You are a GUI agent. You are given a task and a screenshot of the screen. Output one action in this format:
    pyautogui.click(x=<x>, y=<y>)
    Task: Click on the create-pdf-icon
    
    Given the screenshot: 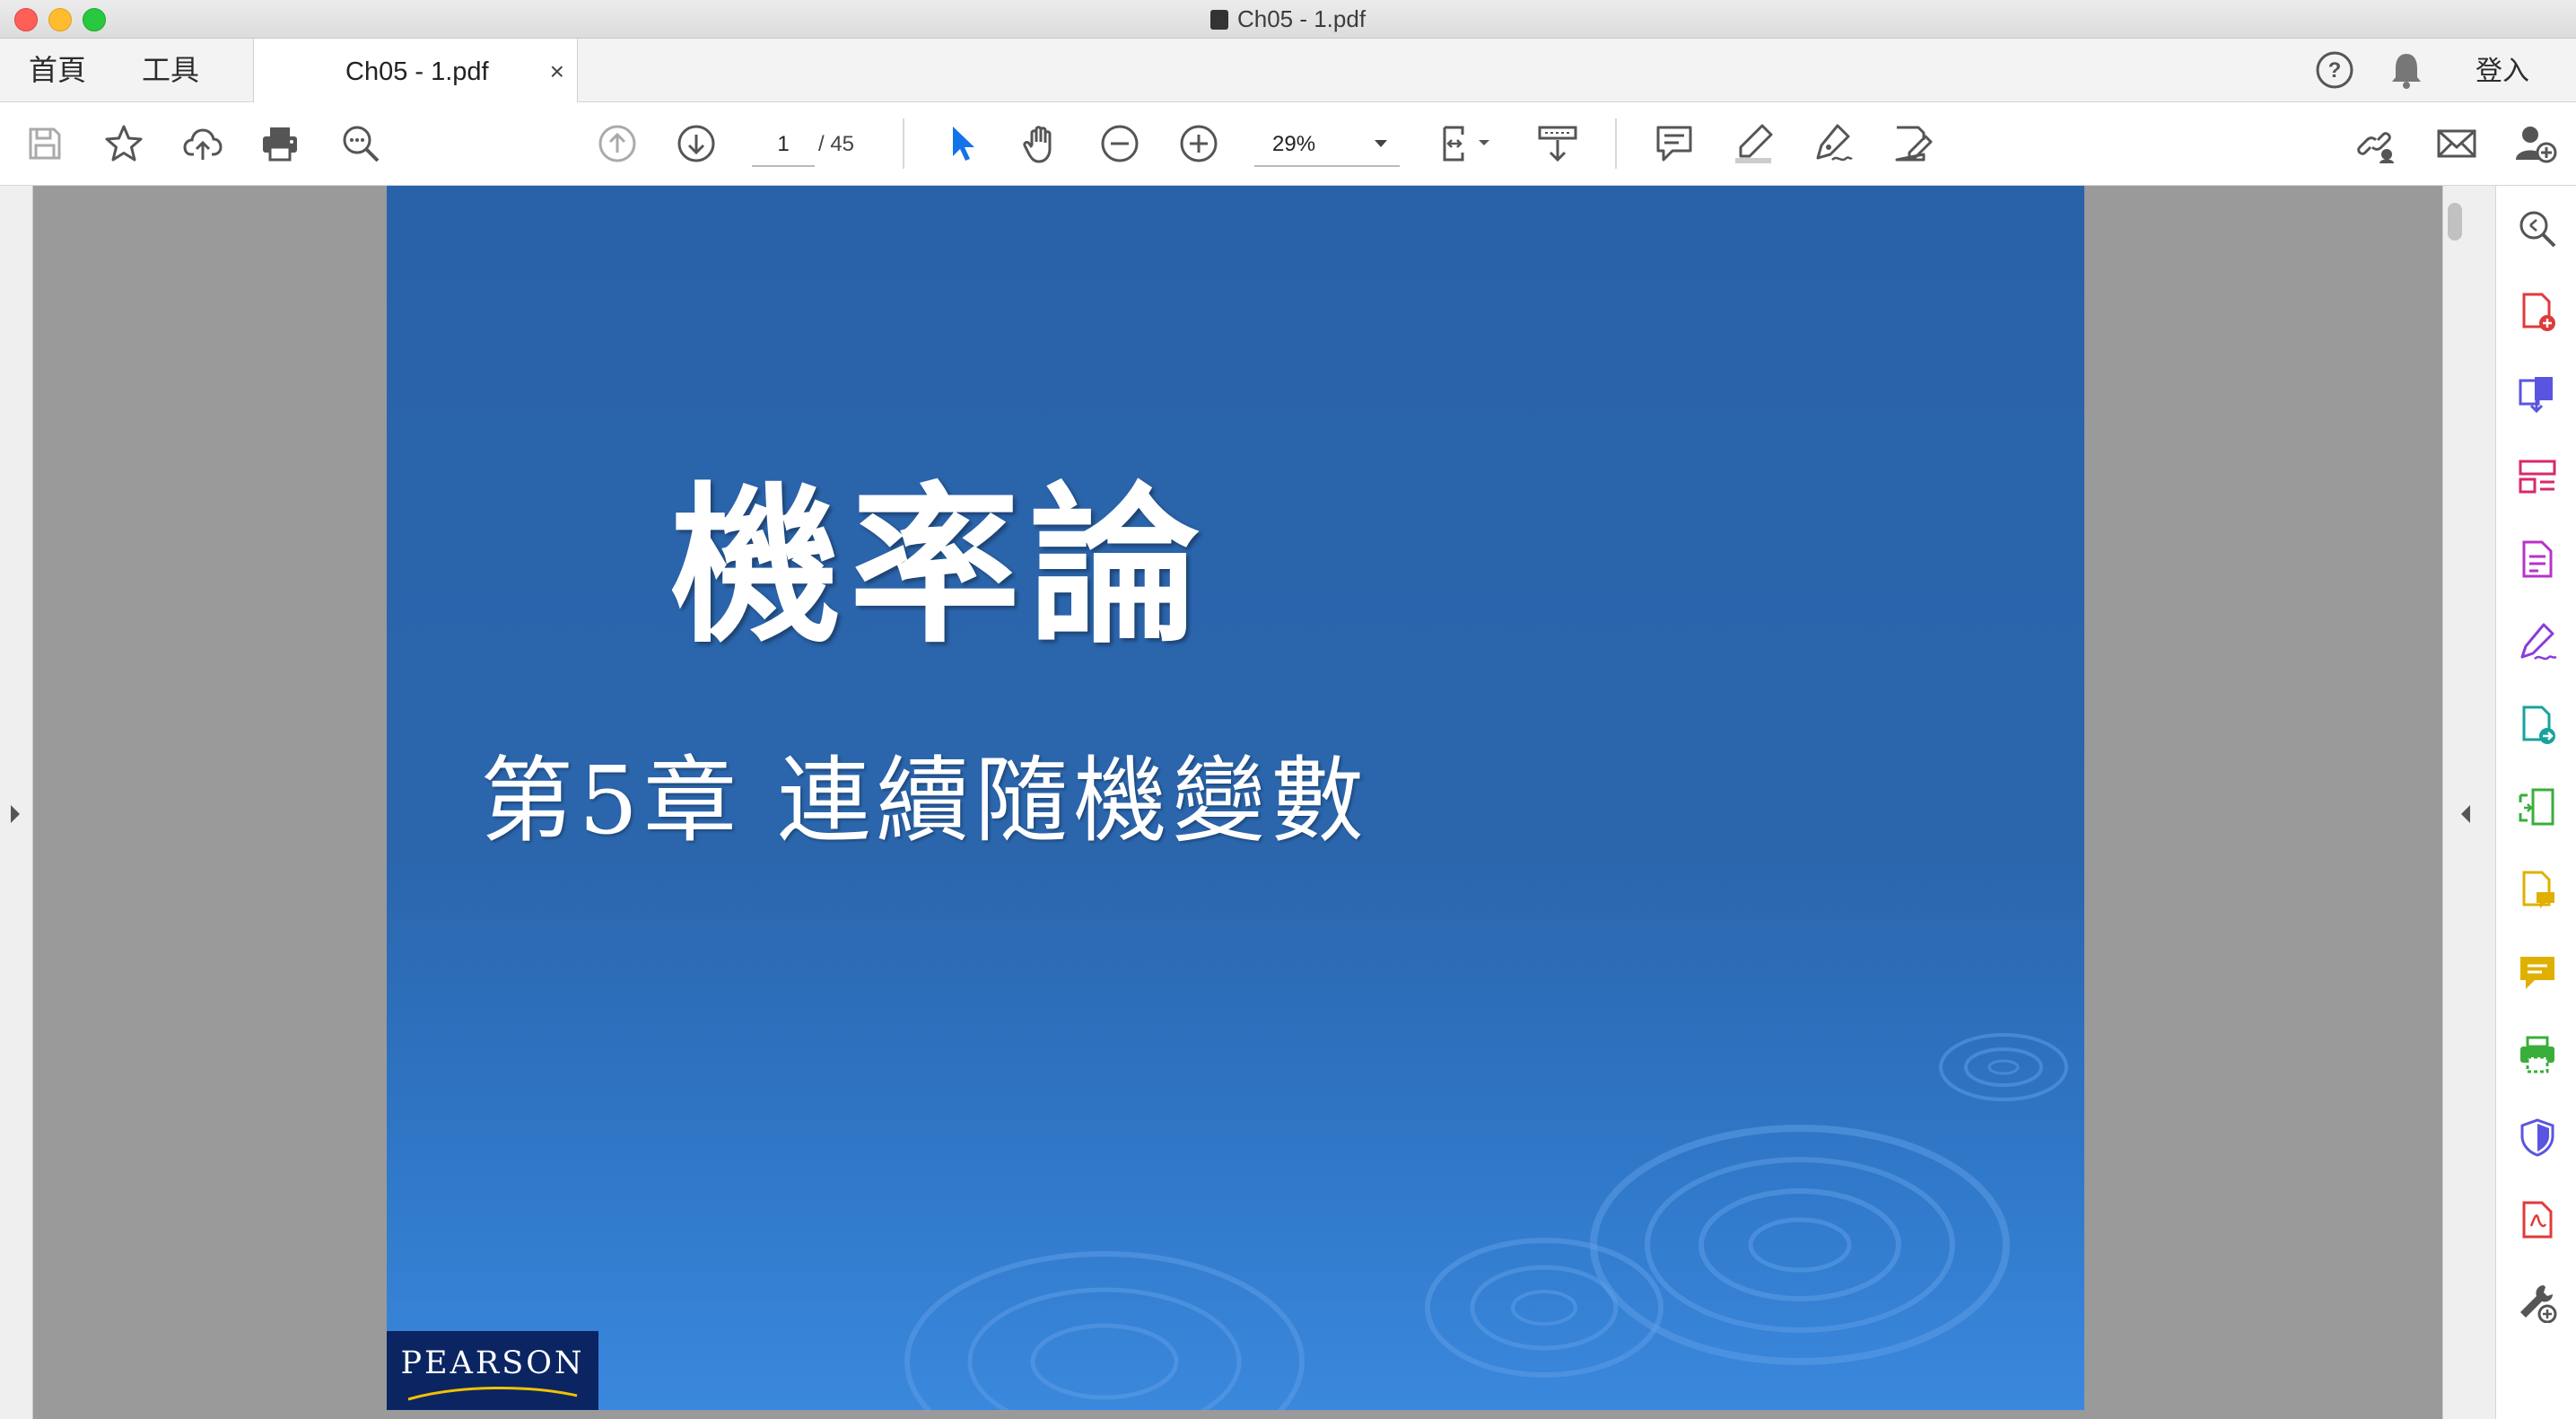 What is the action you would take?
    pyautogui.click(x=2538, y=311)
    